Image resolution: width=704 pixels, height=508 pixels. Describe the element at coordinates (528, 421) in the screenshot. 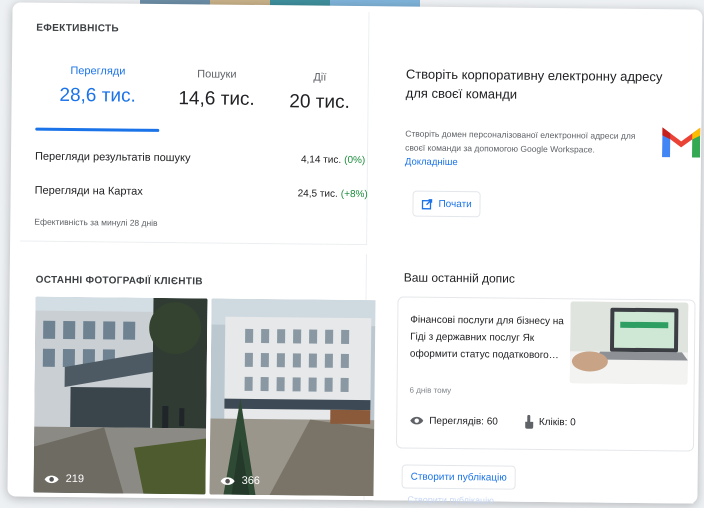

I see `touch-icon` at that location.